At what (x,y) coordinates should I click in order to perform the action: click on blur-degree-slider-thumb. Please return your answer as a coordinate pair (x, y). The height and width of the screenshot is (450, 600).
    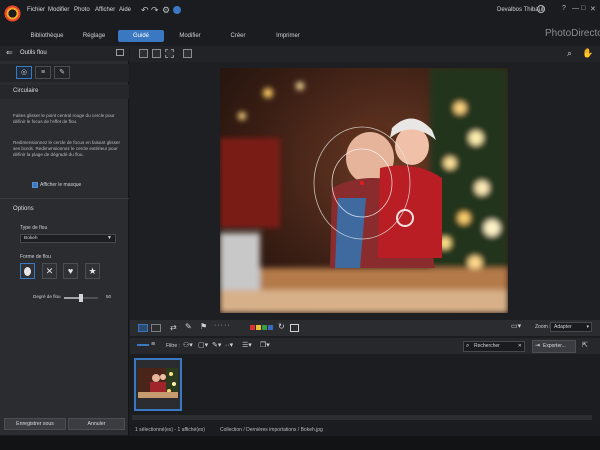
    Looking at the image, I should click on (81, 298).